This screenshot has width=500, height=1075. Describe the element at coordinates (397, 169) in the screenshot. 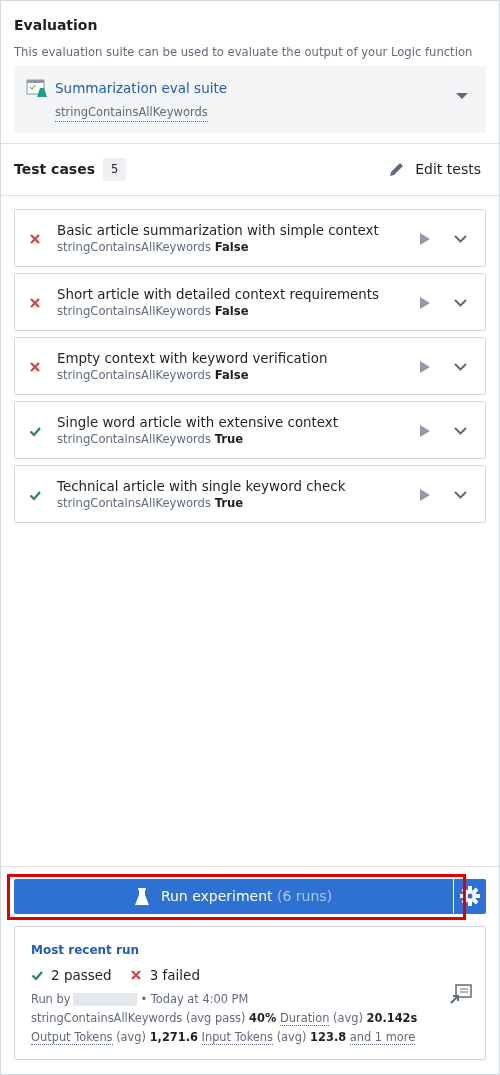

I see `pencil-icon` at that location.